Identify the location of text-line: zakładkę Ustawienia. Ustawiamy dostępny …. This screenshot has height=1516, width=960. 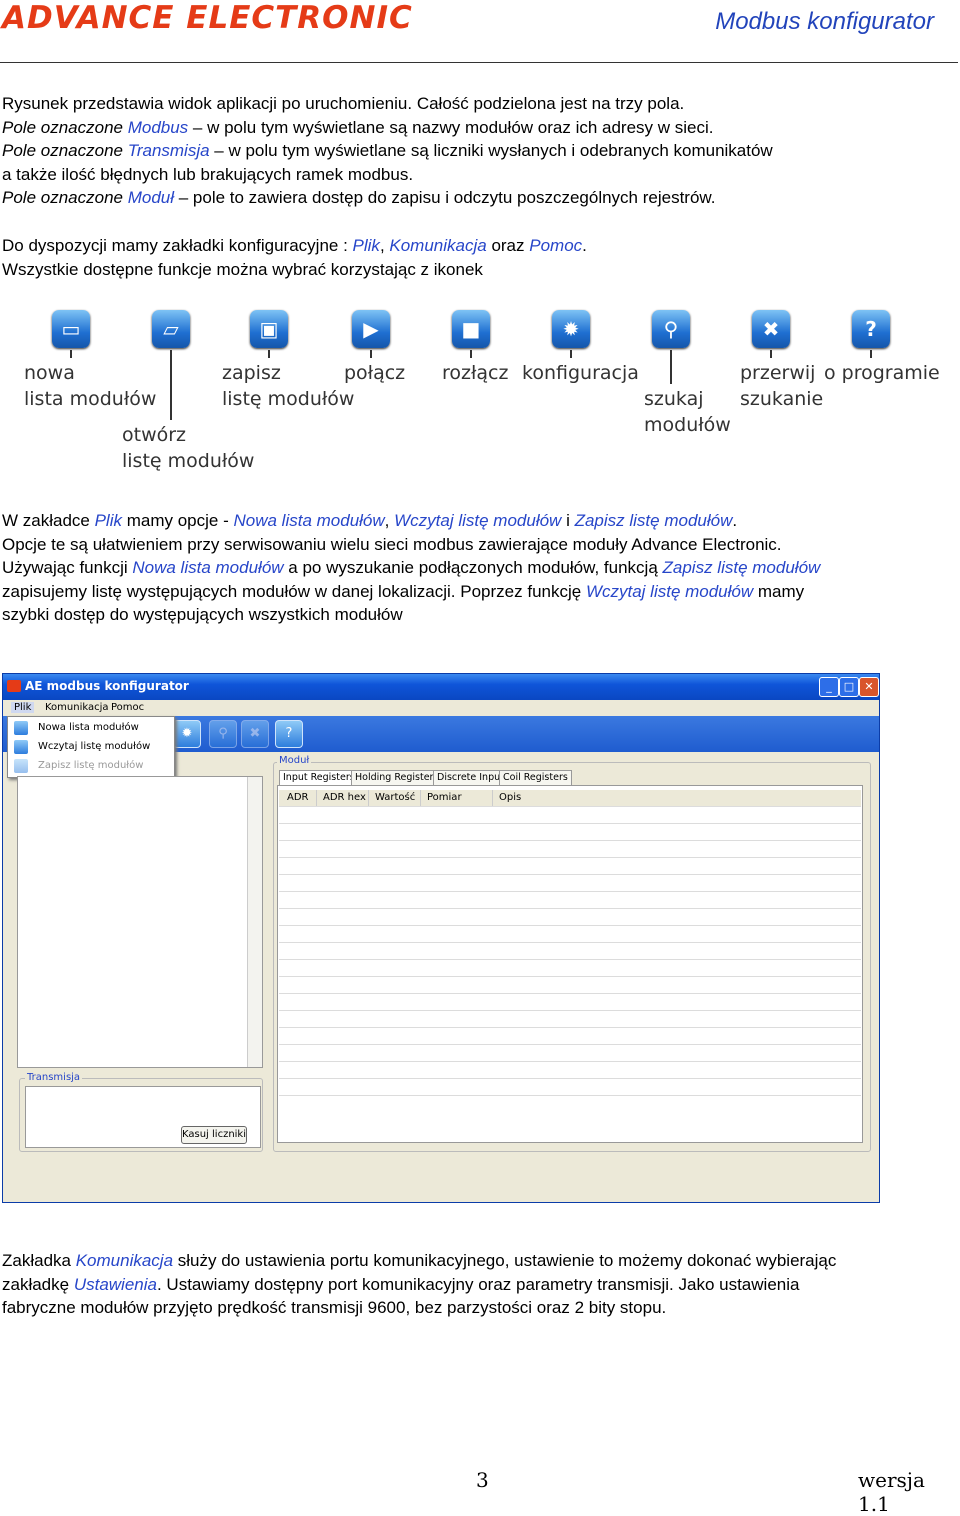
(419, 1285).